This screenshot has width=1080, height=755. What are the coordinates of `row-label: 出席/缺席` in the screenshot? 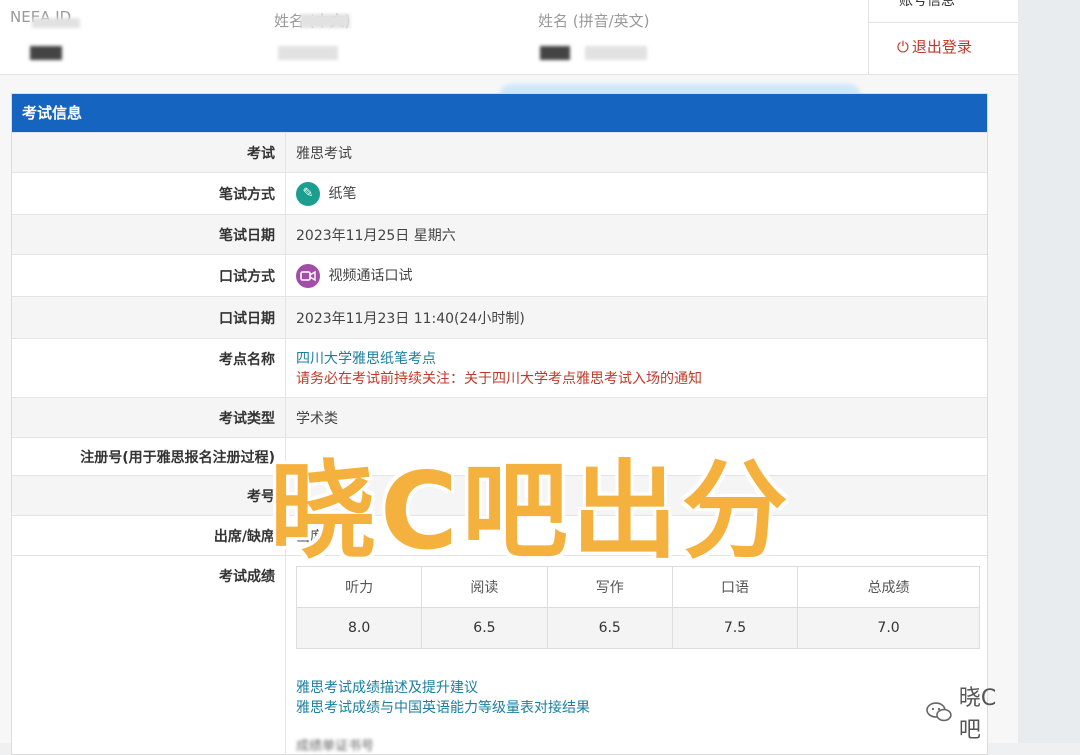 It's located at (149, 536).